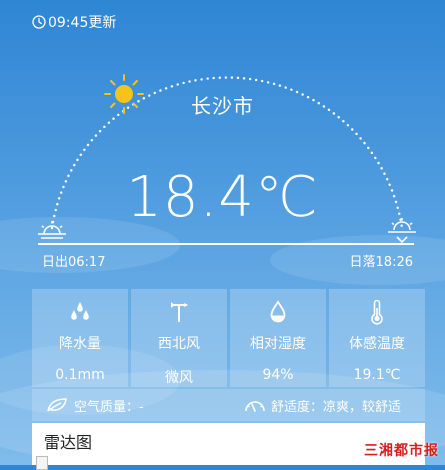 This screenshot has width=445, height=470. What do you see at coordinates (179, 344) in the screenshot?
I see `detail-label: 西北风` at bounding box center [179, 344].